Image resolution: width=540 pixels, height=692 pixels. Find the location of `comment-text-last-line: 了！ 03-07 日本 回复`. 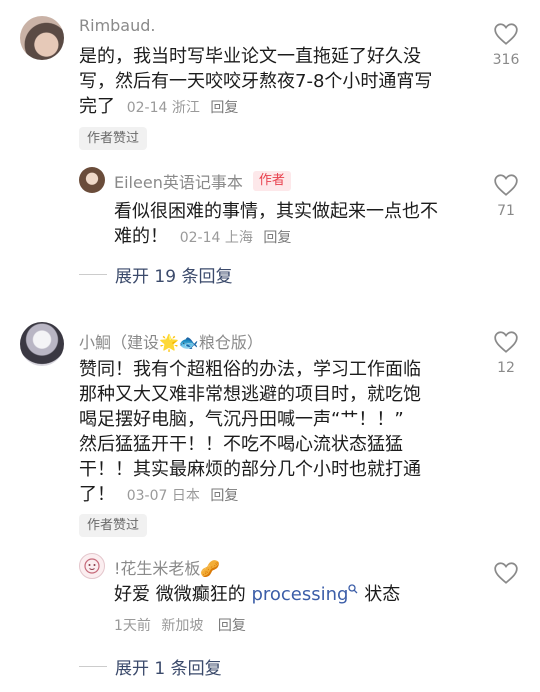

comment-text-last-line: 了！ 03-07 日本 回复 is located at coordinates (284, 495).